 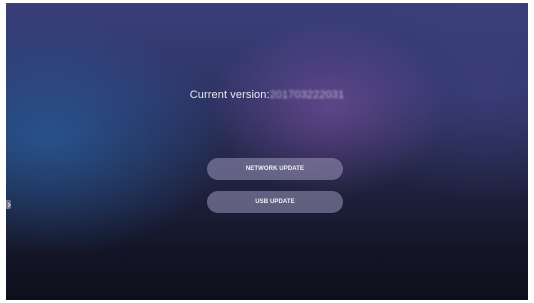 I want to click on chevron-right-icon, so click(x=9, y=204).